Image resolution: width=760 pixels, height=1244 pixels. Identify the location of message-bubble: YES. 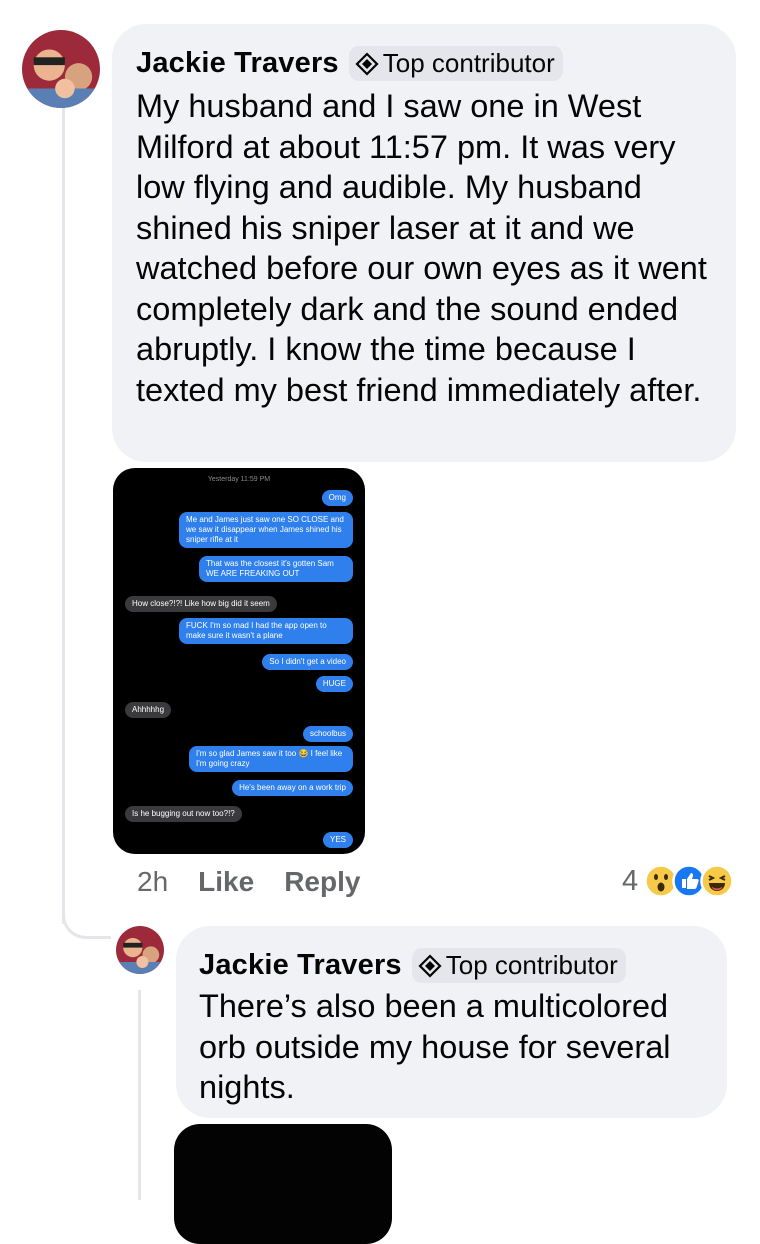
(337, 840).